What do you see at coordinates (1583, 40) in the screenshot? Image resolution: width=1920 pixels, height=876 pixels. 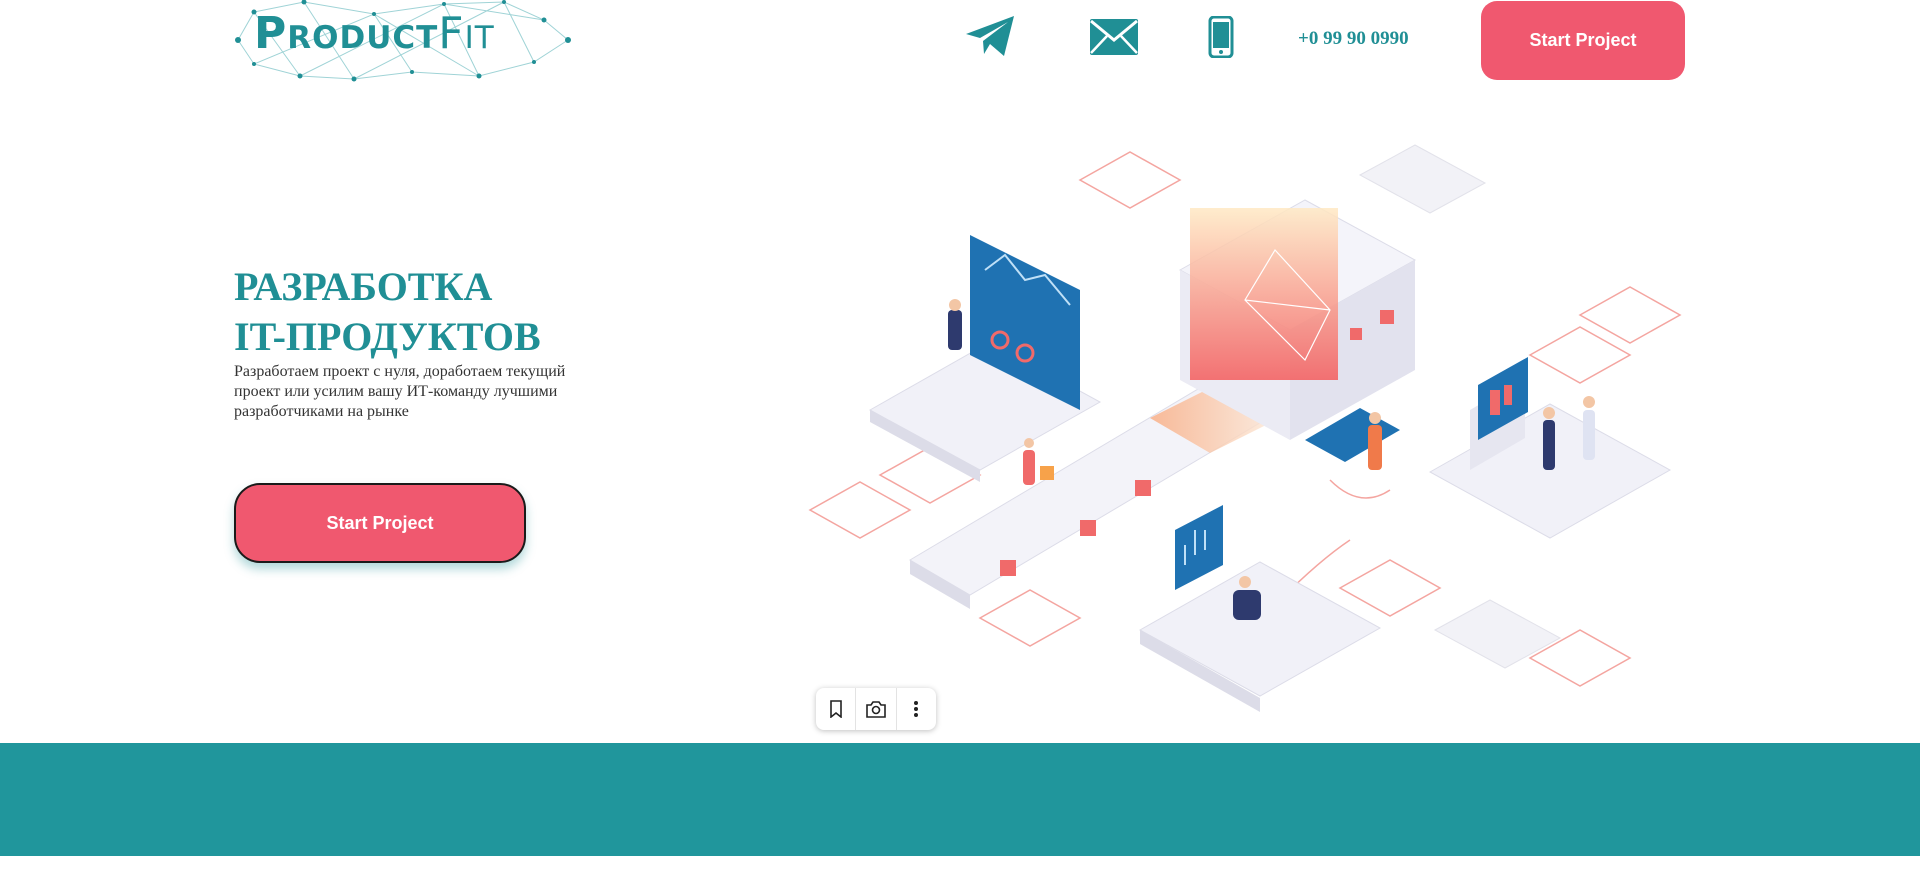 I see `header-start-project-button: Start Project` at bounding box center [1583, 40].